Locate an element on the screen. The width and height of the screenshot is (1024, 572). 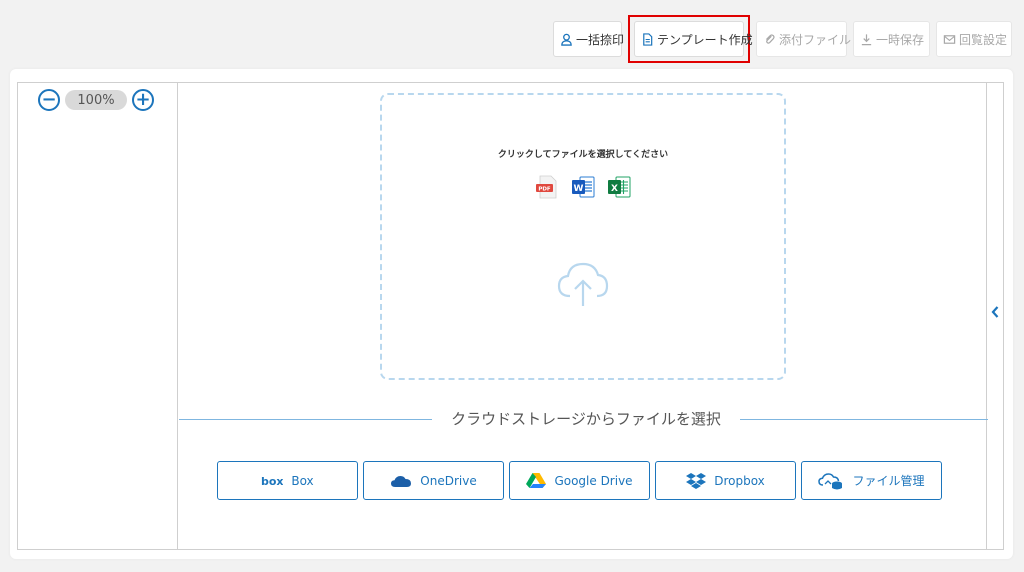
google-drive-icon is located at coordinates (536, 480).